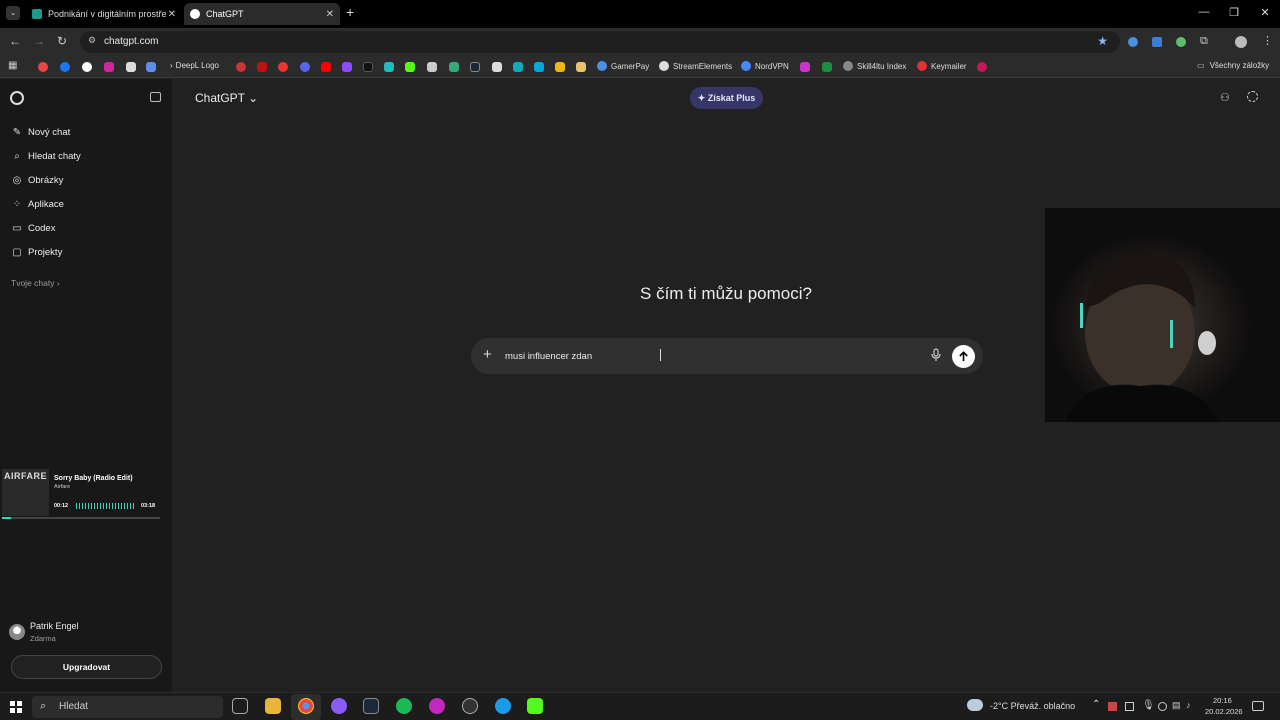 Image resolution: width=1280 pixels, height=720 pixels. Describe the element at coordinates (347, 67) in the screenshot. I see `twitch-icon` at that location.